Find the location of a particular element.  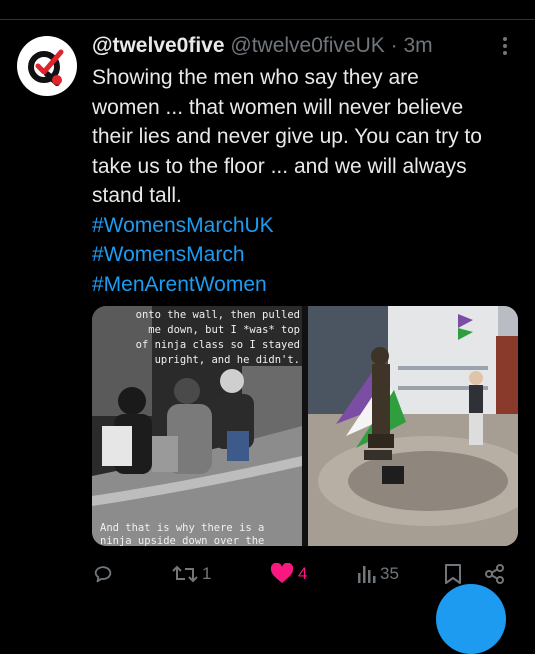

action-bar: 1 4 35 is located at coordinates (267, 574).